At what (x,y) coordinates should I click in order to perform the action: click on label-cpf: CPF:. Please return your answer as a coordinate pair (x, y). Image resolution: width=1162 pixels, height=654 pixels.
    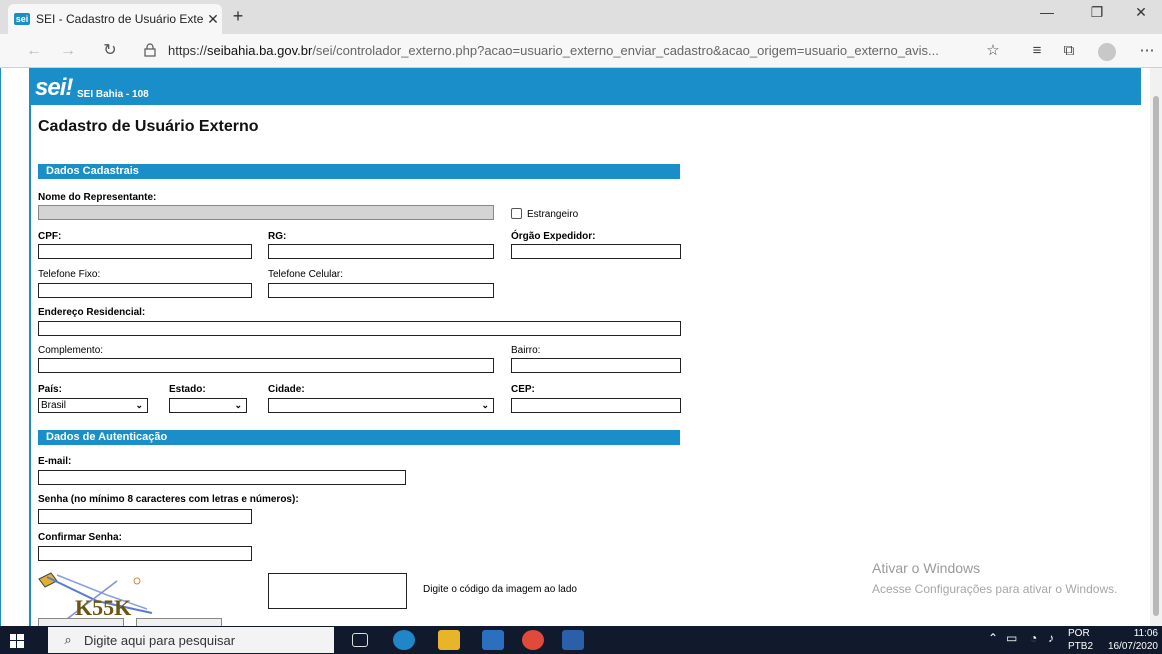
    Looking at the image, I should click on (50, 236).